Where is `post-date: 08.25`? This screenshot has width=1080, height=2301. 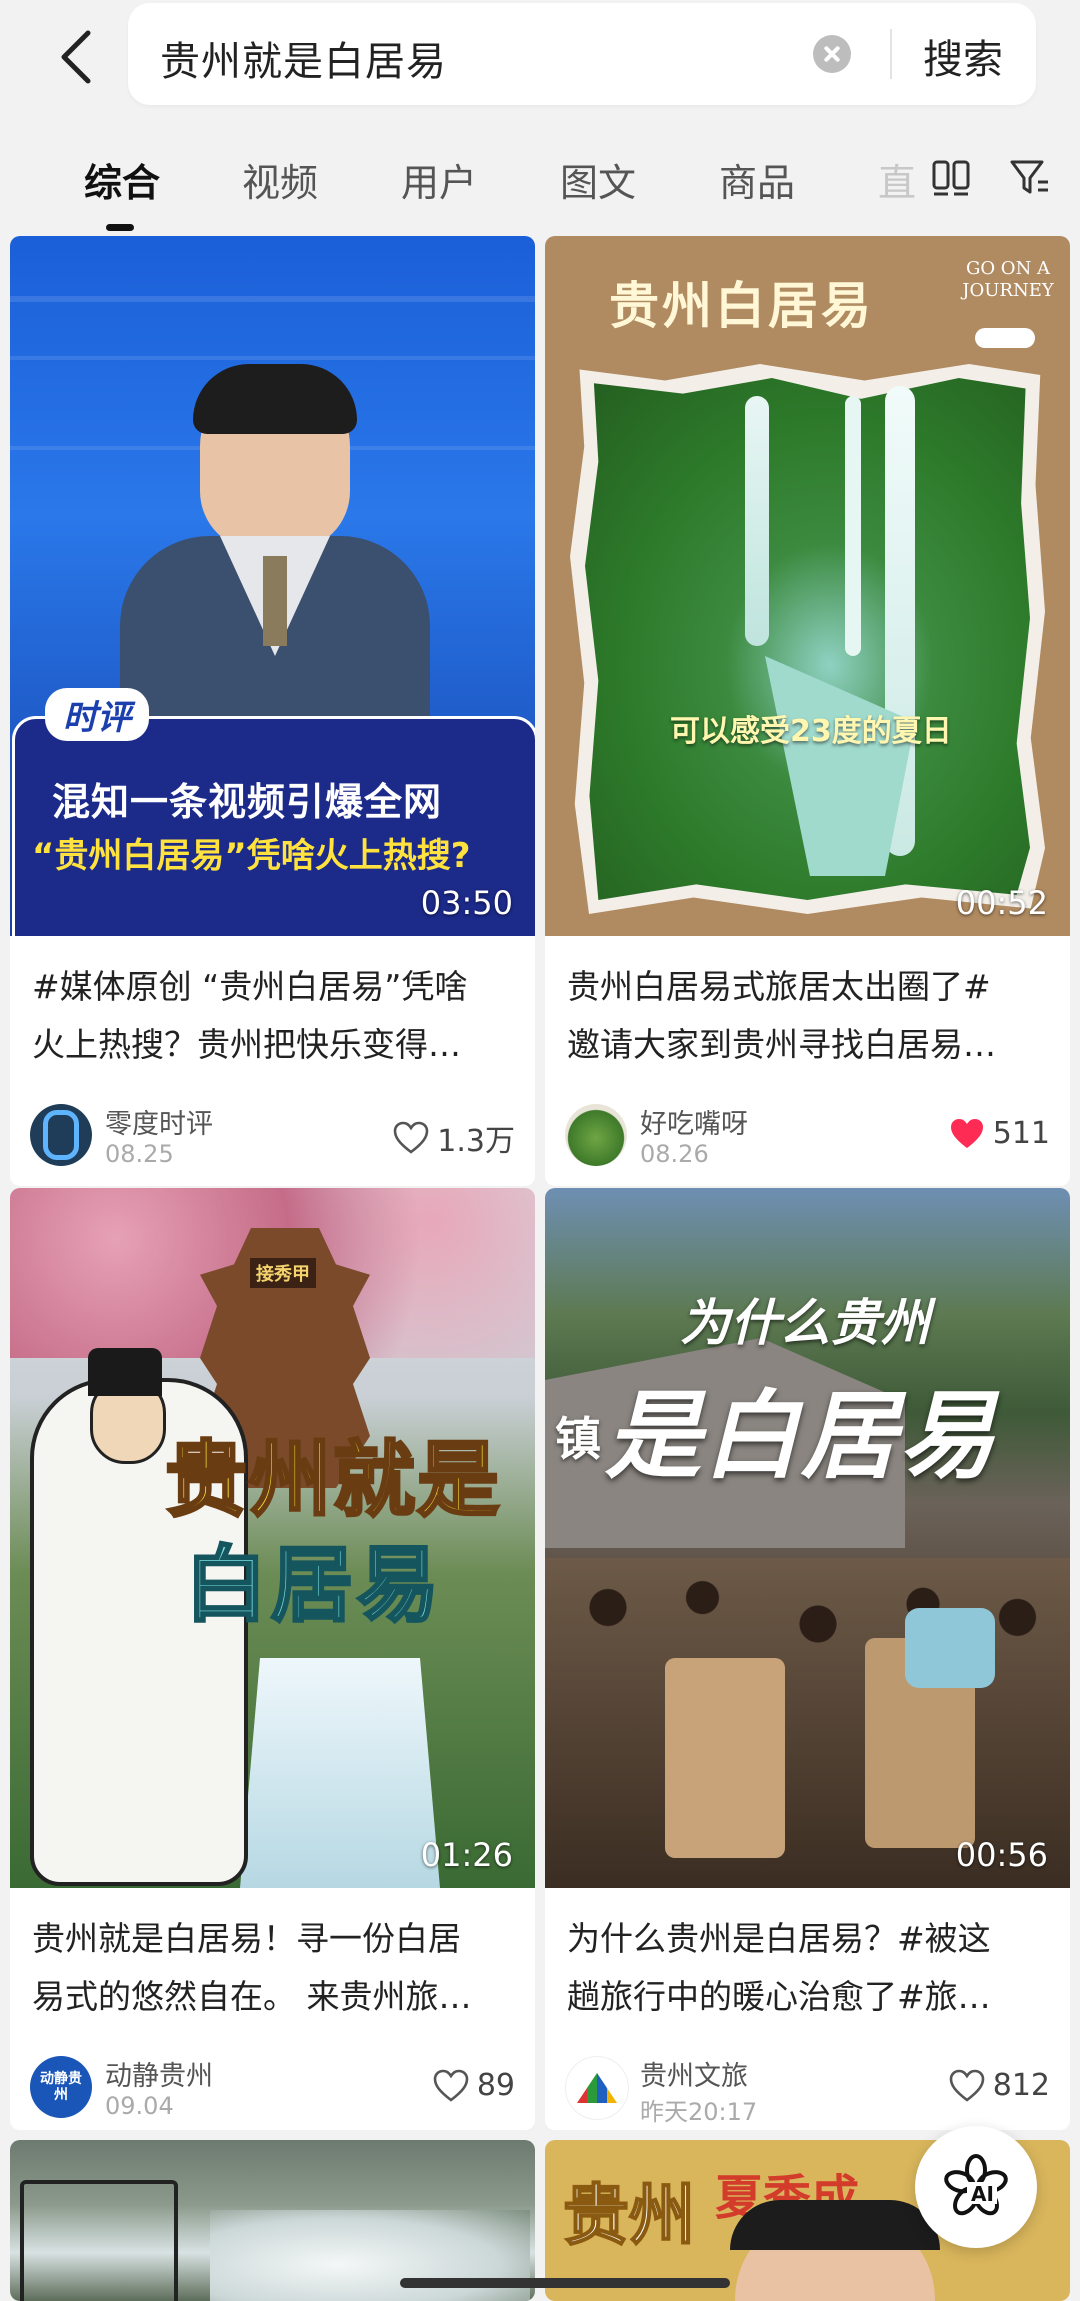 post-date: 08.25 is located at coordinates (139, 1154).